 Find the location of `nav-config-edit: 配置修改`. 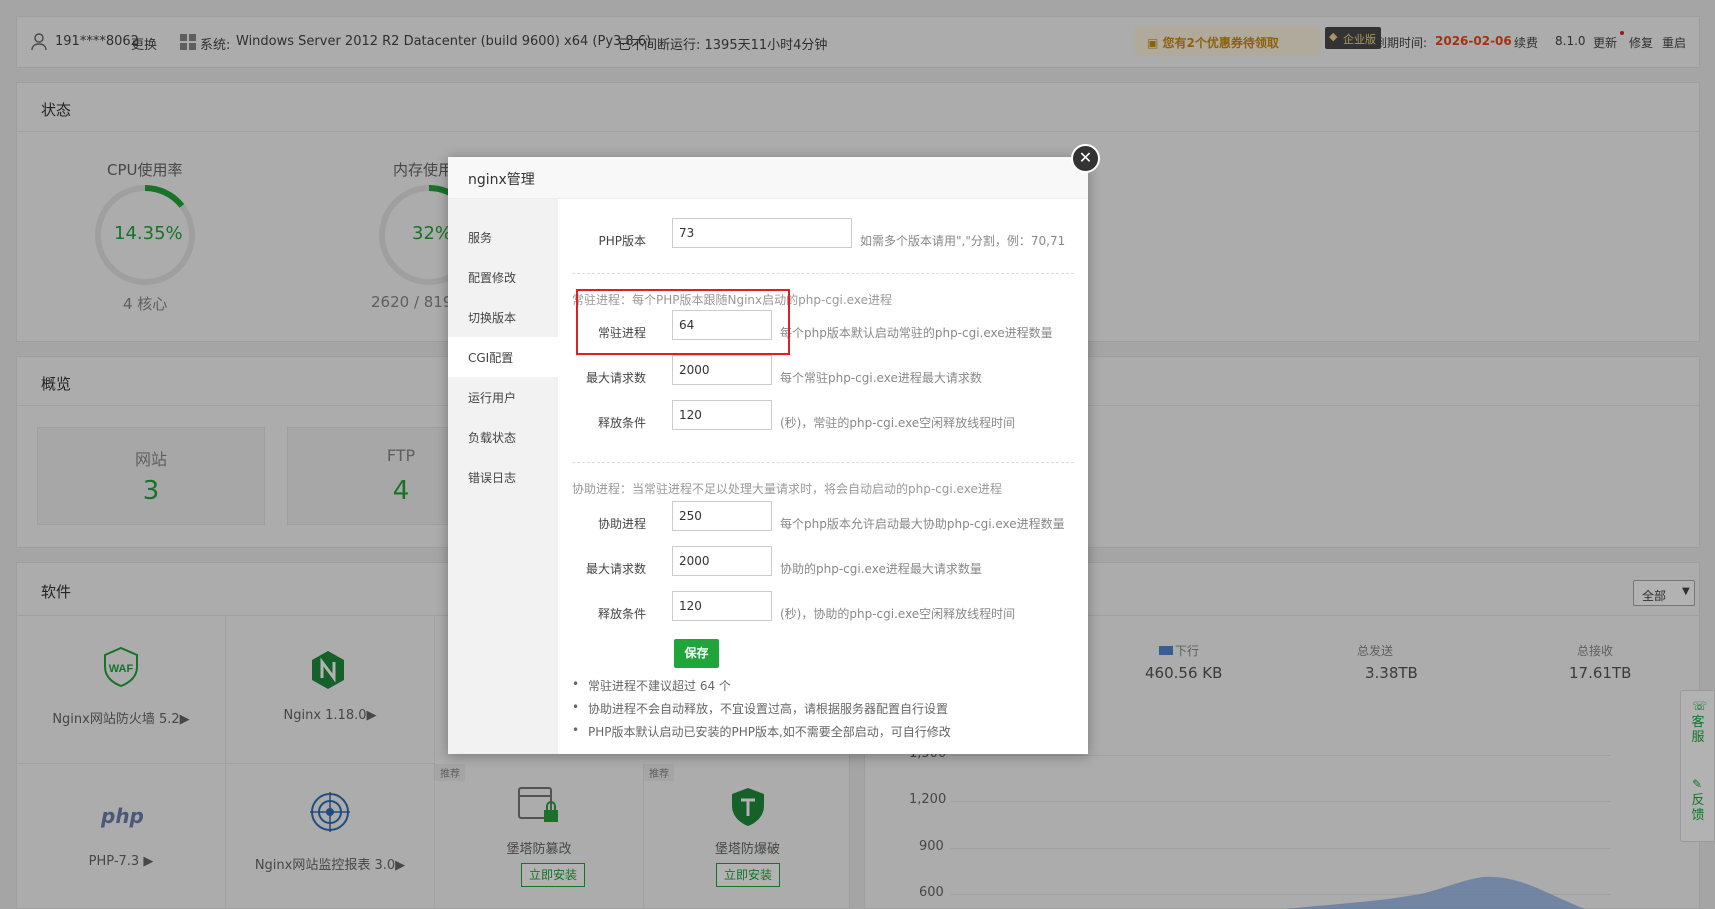

nav-config-edit: 配置修改 is located at coordinates (503, 277).